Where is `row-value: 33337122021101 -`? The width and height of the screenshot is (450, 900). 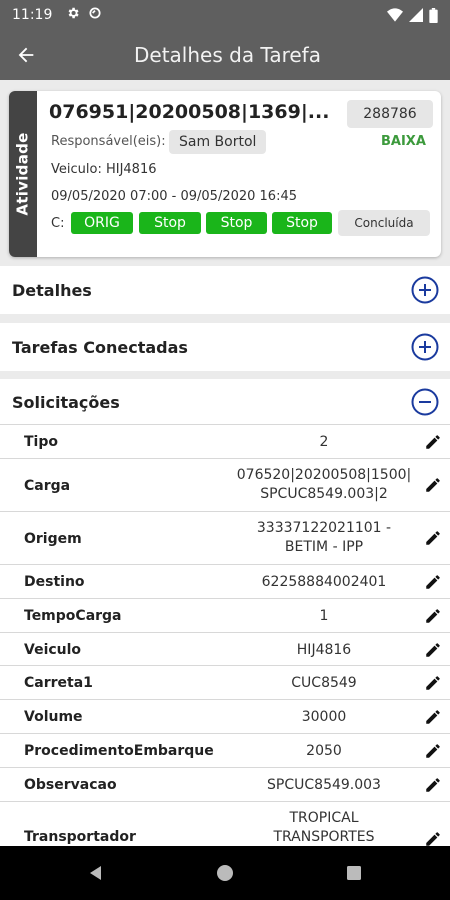 row-value: 33337122021101 - is located at coordinates (324, 528).